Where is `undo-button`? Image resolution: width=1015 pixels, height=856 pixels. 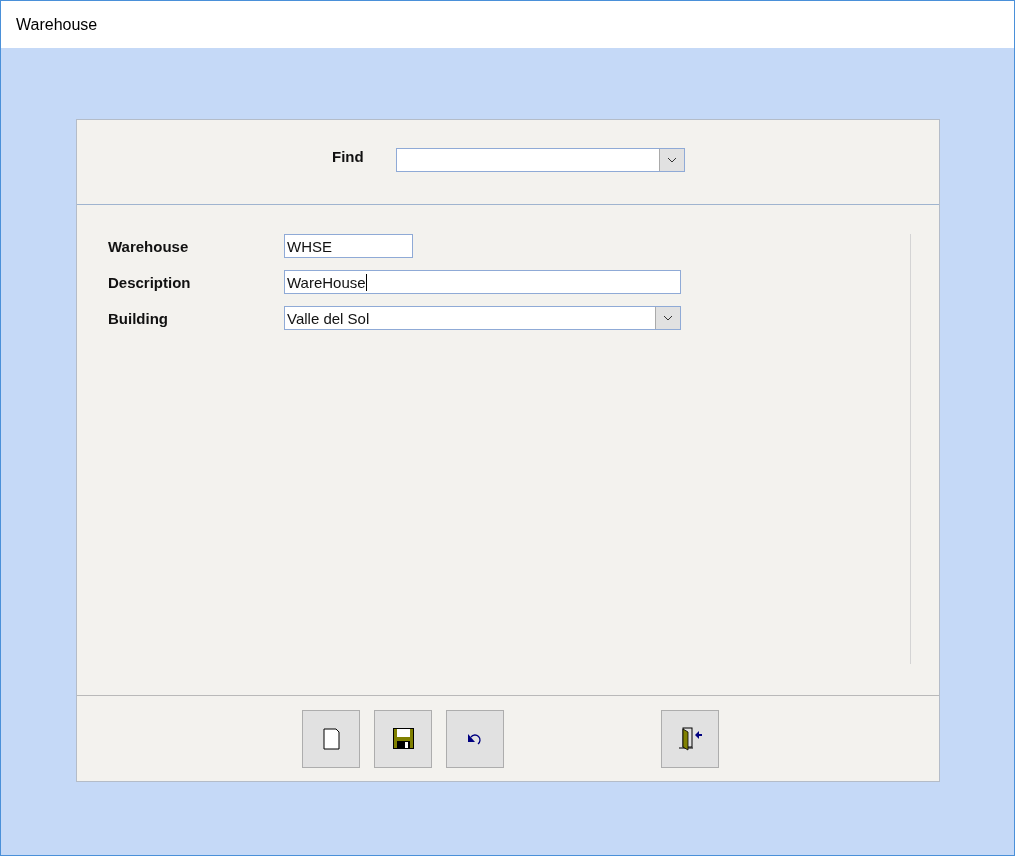
undo-button is located at coordinates (475, 738).